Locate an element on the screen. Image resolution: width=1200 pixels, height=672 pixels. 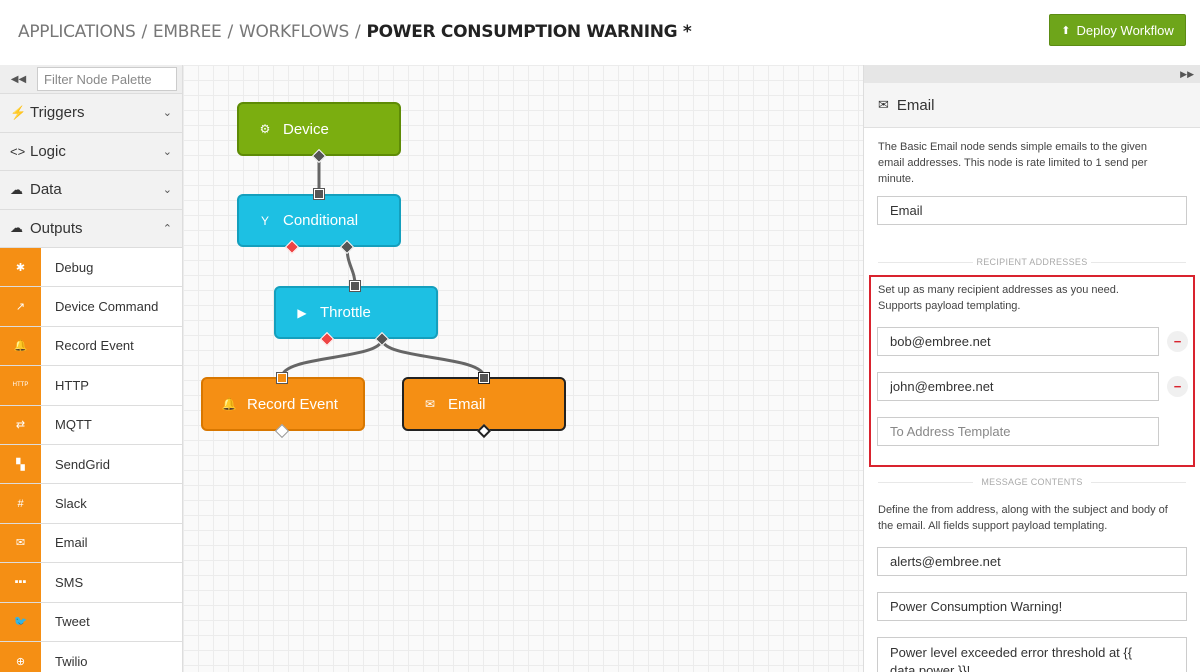
palette-item-label: Twilio is located at coordinates (71, 661).